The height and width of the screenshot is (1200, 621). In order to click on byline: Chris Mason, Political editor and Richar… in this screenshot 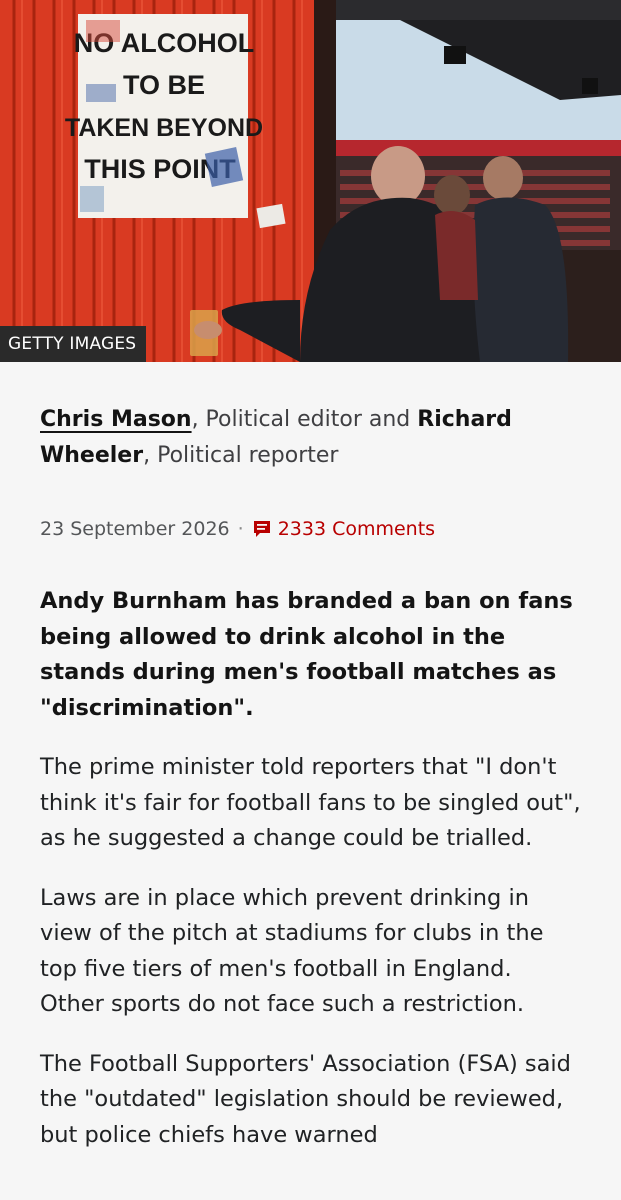, I will do `click(310, 438)`.